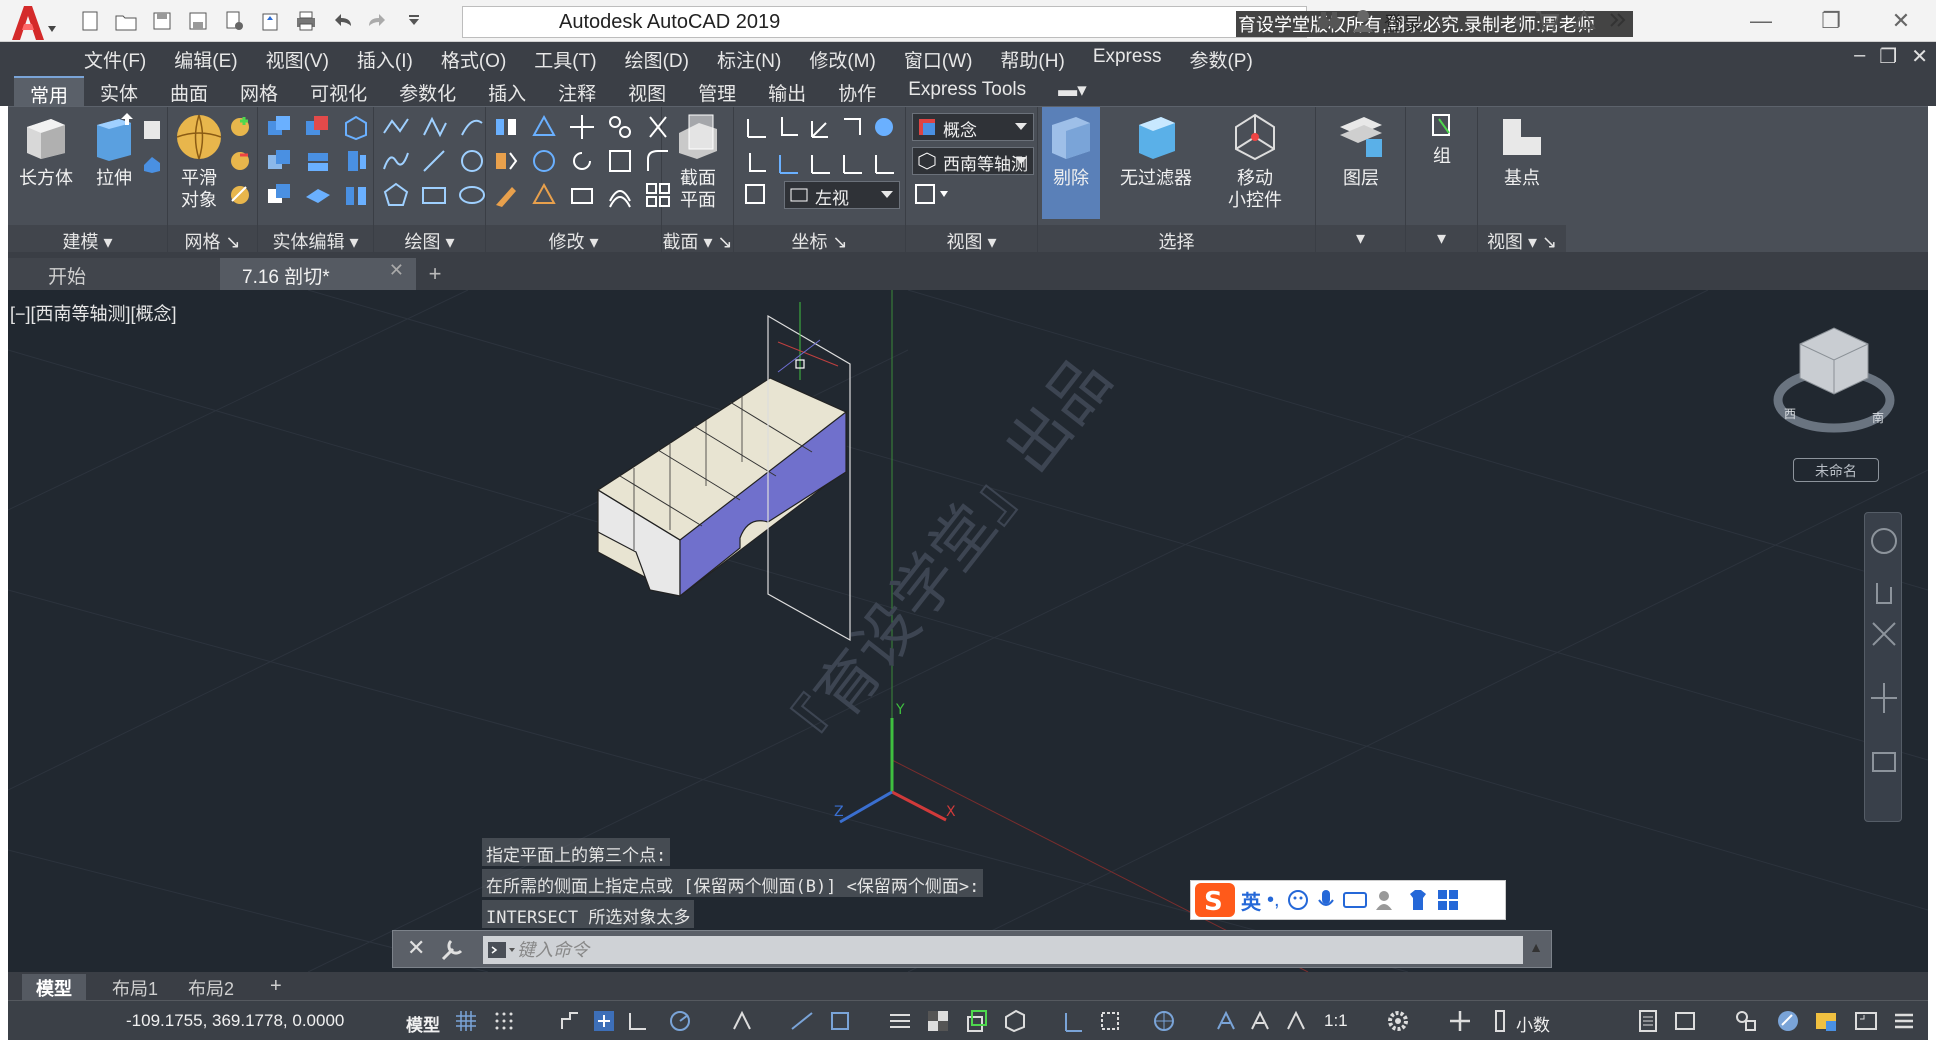 This screenshot has height=1046, width=1936. Describe the element at coordinates (544, 127) in the screenshot. I see `3dalign-icon` at that location.